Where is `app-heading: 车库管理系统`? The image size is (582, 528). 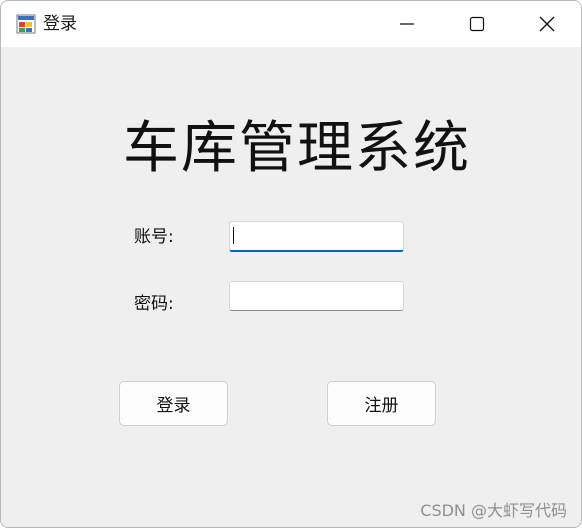 app-heading: 车库管理系统 is located at coordinates (297, 148).